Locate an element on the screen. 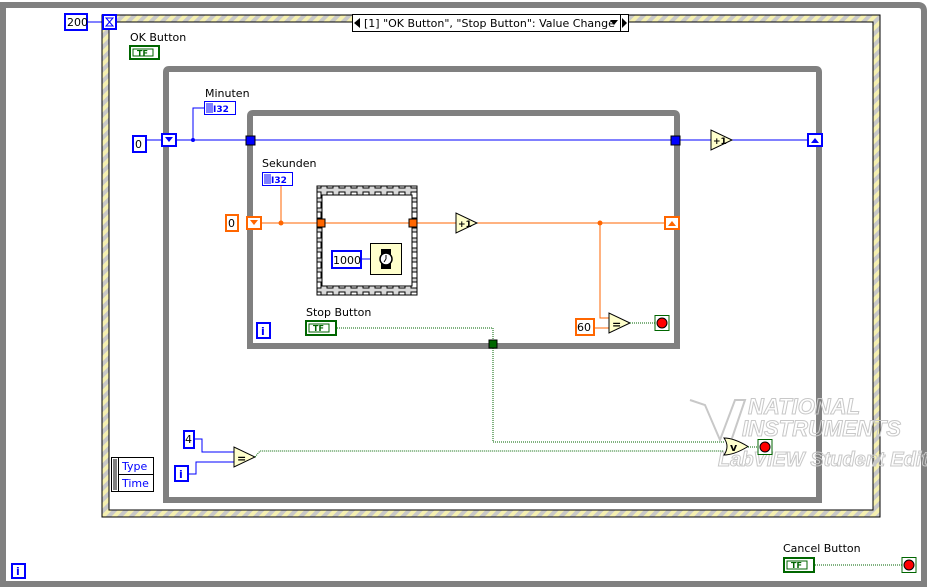 The width and height of the screenshot is (927, 587). sixty-constant: 60 is located at coordinates (585, 327).